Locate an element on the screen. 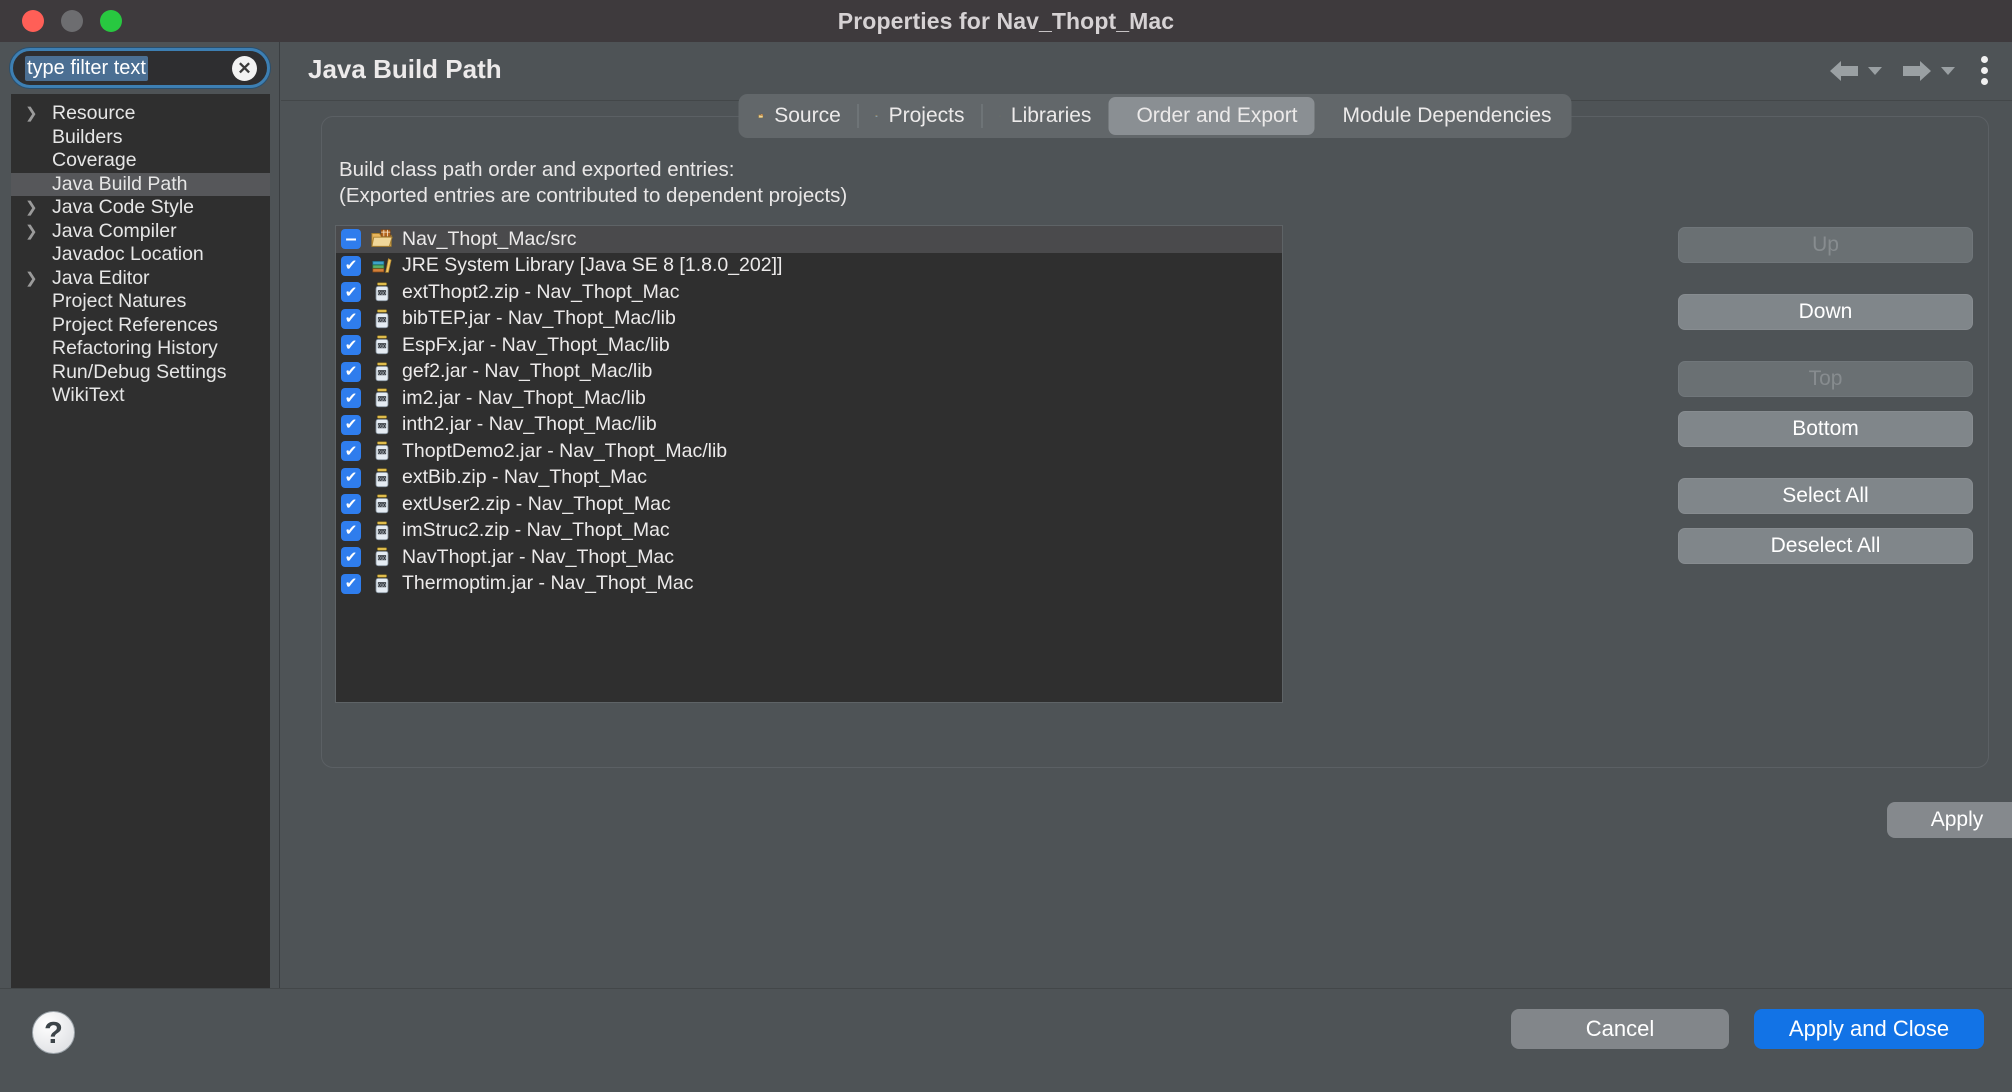 The width and height of the screenshot is (2012, 1092). bottom-button: Bottom is located at coordinates (1825, 429).